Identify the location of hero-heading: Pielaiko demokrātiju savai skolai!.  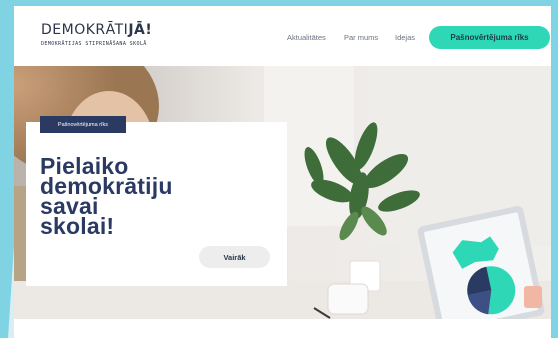
(140, 197).